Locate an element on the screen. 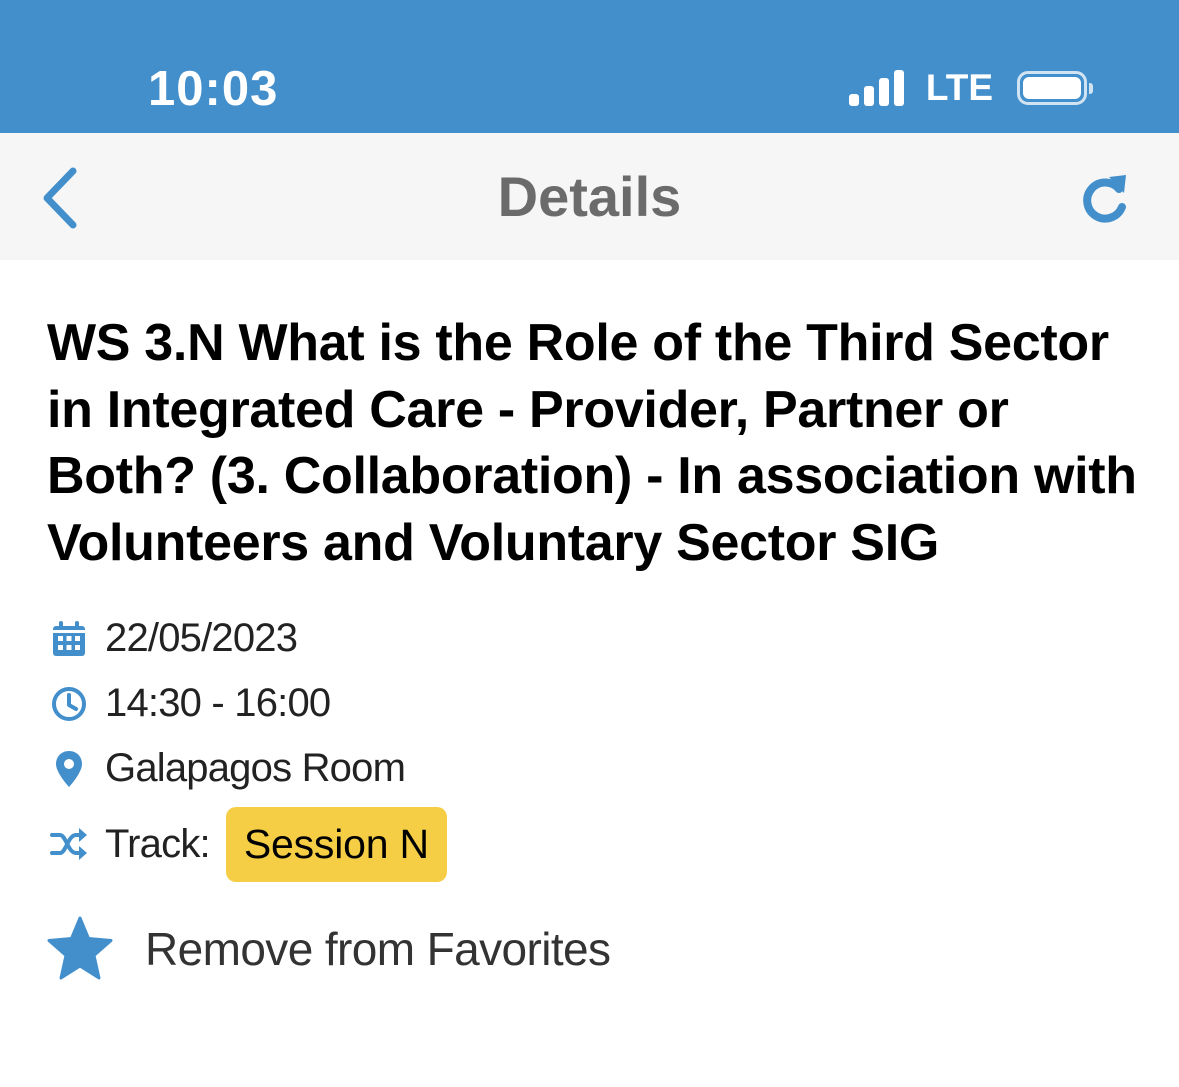 Image resolution: width=1179 pixels, height=1087 pixels. battery-icon is located at coordinates (1055, 88).